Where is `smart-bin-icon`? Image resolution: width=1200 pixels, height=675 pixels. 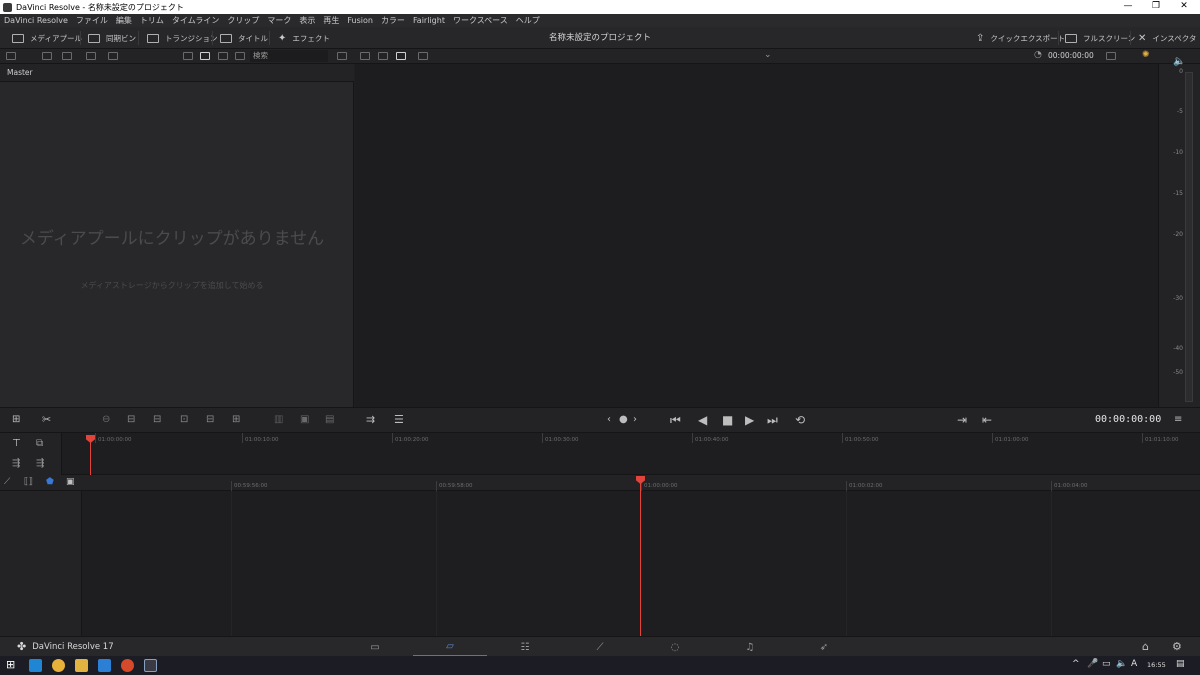
smart-bin-icon is located at coordinates (113, 56).